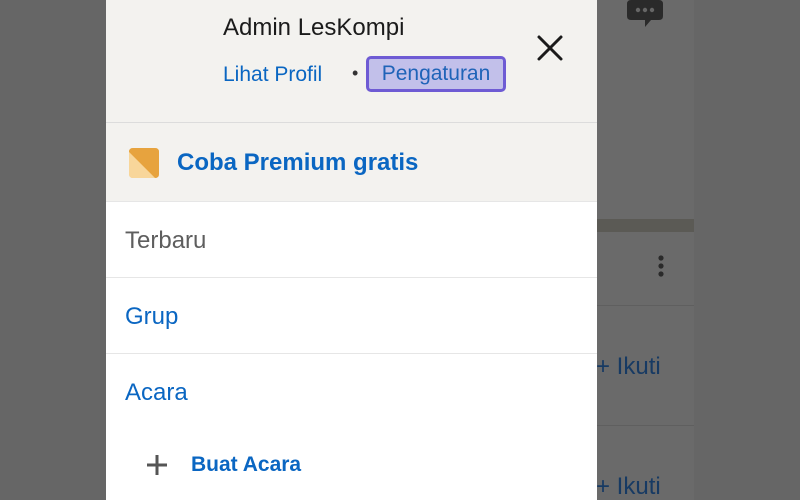 This screenshot has width=800, height=500. What do you see at coordinates (314, 27) in the screenshot?
I see `user-name: Admin LesKompi` at bounding box center [314, 27].